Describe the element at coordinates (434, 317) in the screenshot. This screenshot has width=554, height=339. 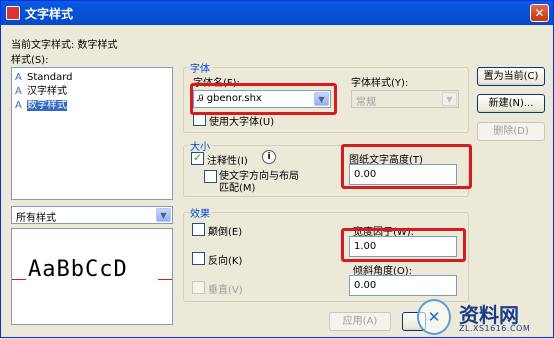
I see `watermark-logo-icon: ✕` at that location.